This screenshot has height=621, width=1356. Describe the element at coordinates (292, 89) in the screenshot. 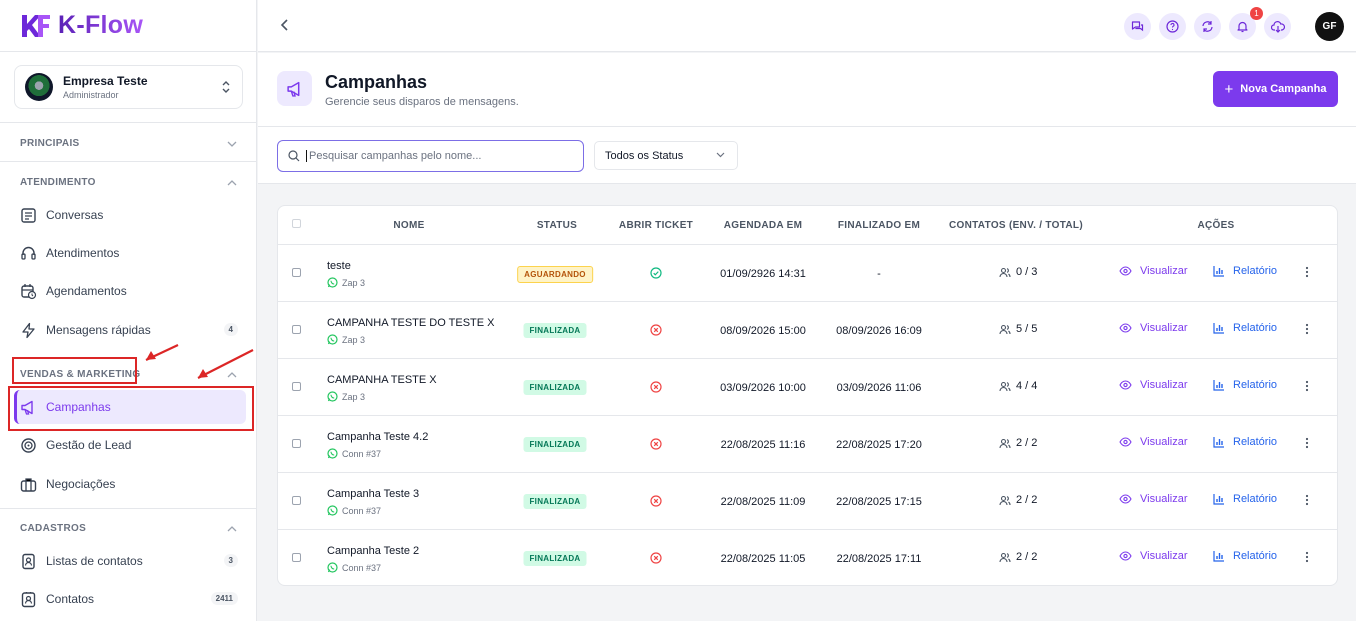

I see `megaphone-icon` at that location.